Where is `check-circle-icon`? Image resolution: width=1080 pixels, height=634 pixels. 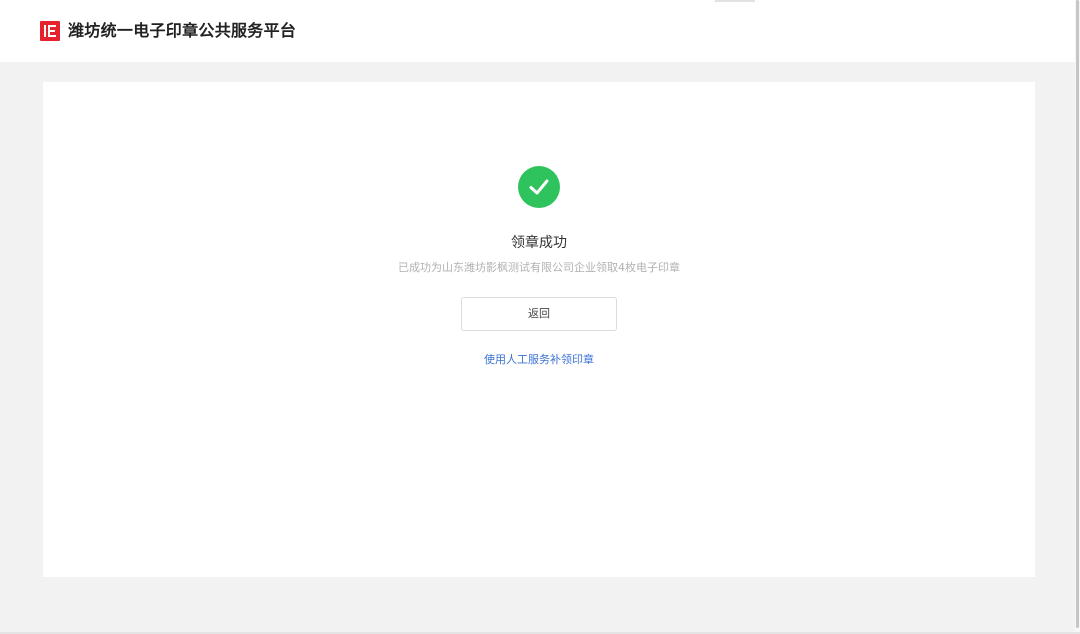 check-circle-icon is located at coordinates (539, 187).